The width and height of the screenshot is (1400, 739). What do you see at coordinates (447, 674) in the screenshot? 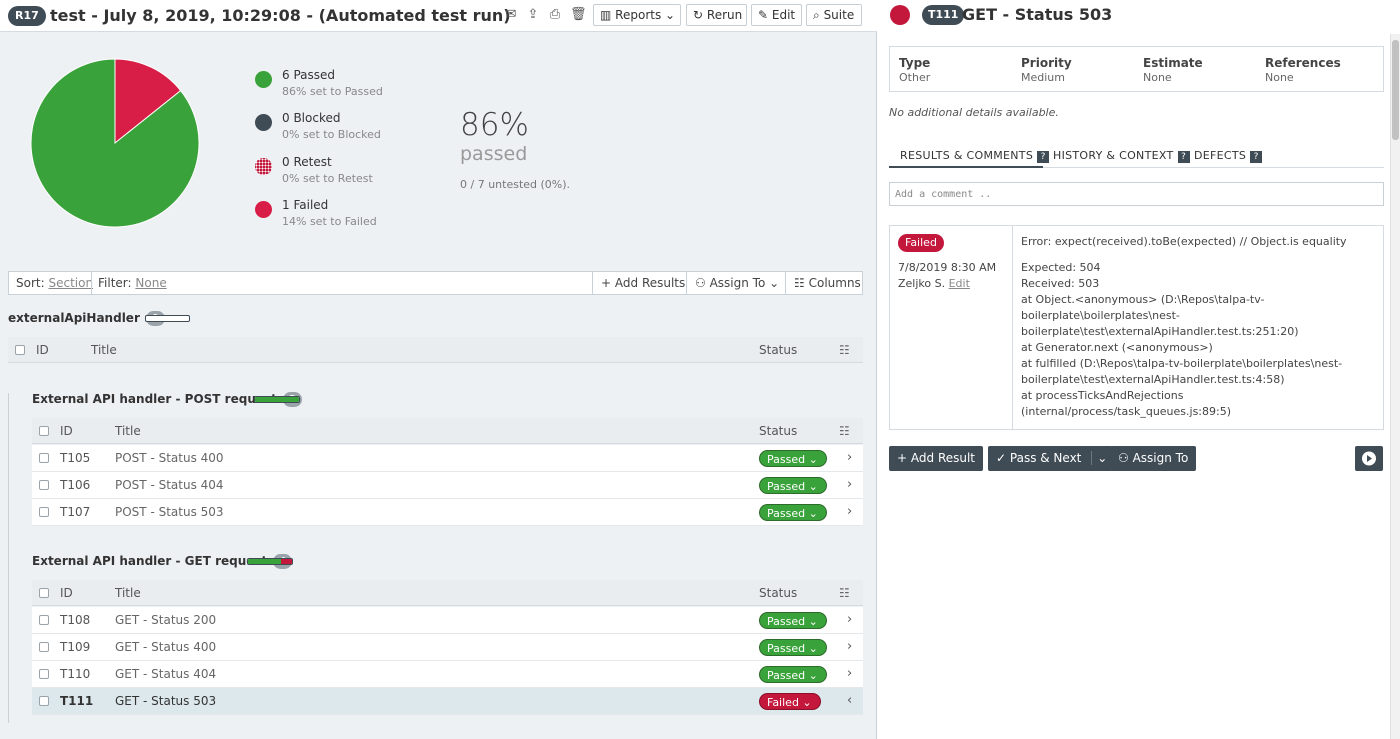
I see `table-row: T110 GET - Status 404 Passed ⌄ ›` at bounding box center [447, 674].